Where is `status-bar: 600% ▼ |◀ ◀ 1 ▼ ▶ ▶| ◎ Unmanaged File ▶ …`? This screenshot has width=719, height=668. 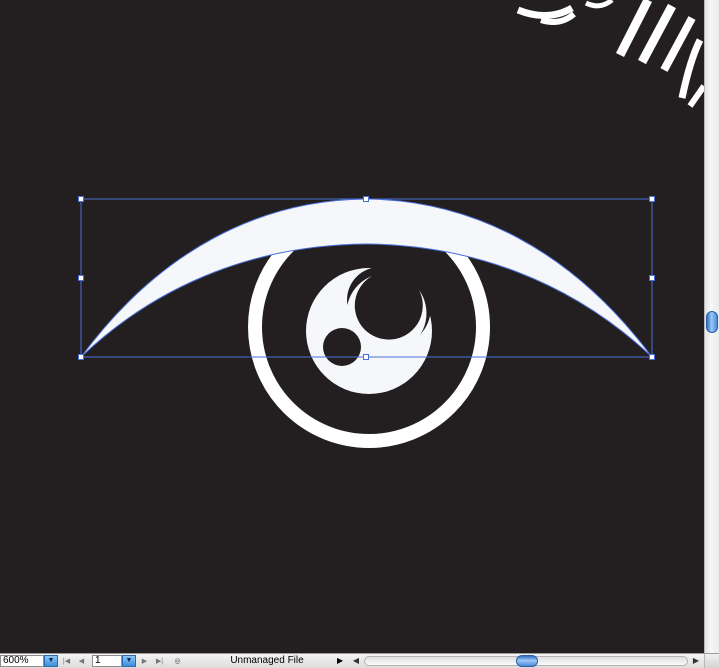 status-bar: 600% ▼ |◀ ◀ 1 ▼ ▶ ▶| ◎ Unmanaged File ▶ … is located at coordinates (359, 660).